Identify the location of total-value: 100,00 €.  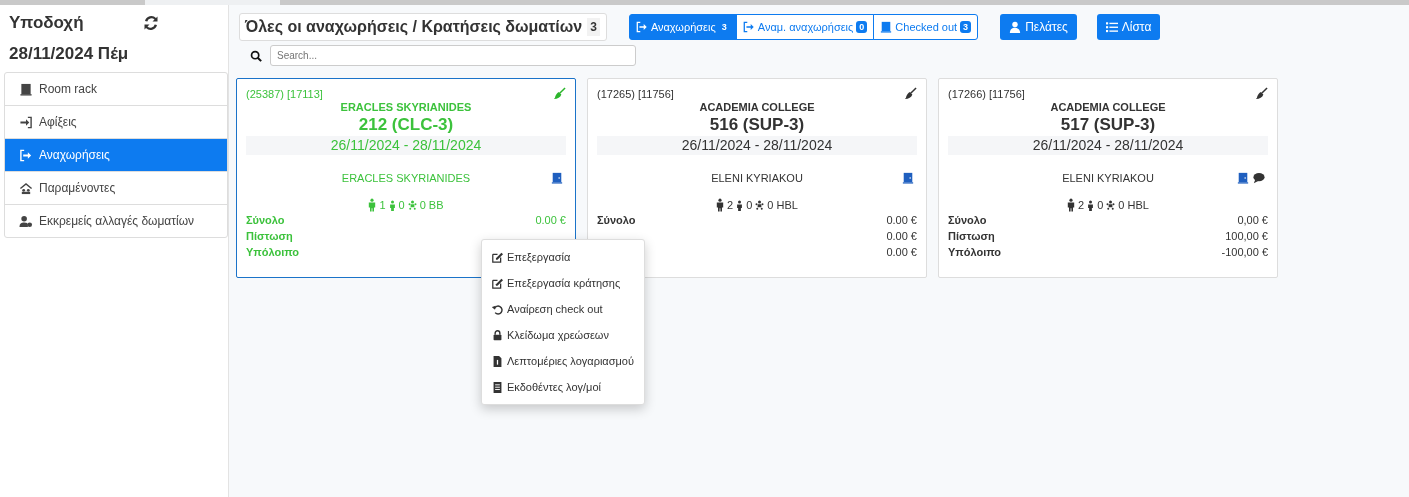
(1246, 236).